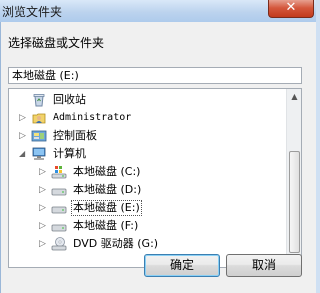  Describe the element at coordinates (147, 154) in the screenshot. I see `tree-item-computer: ◢ 计算机` at that location.